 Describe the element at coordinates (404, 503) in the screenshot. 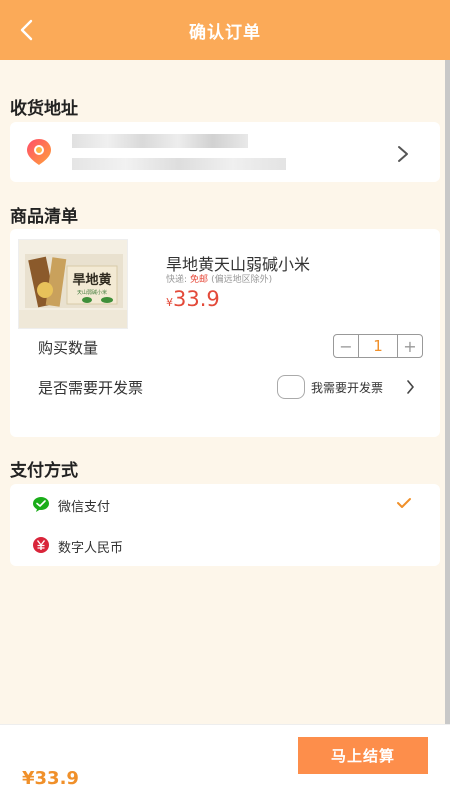

I see `selected-check-icon` at that location.